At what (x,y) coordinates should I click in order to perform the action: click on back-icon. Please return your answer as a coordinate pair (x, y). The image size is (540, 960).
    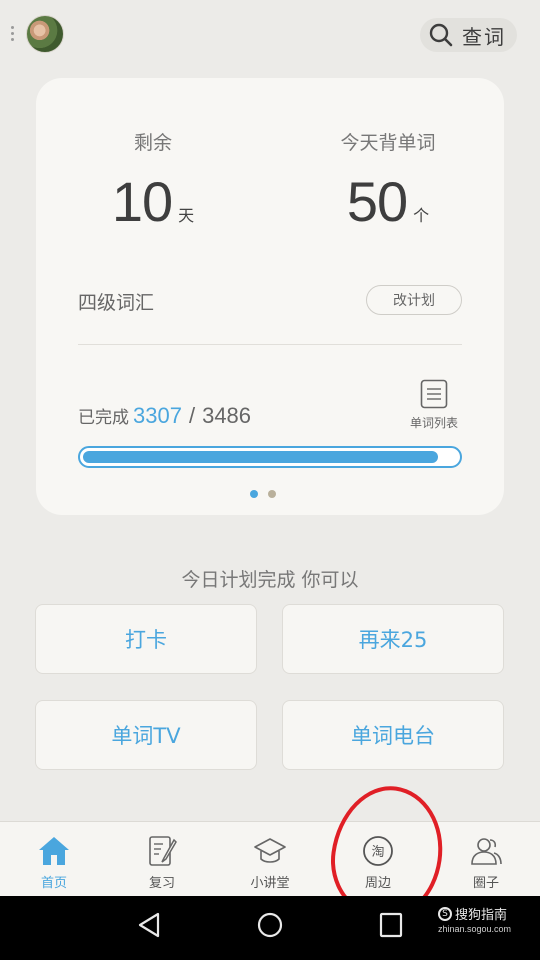
    Looking at the image, I should click on (149, 925).